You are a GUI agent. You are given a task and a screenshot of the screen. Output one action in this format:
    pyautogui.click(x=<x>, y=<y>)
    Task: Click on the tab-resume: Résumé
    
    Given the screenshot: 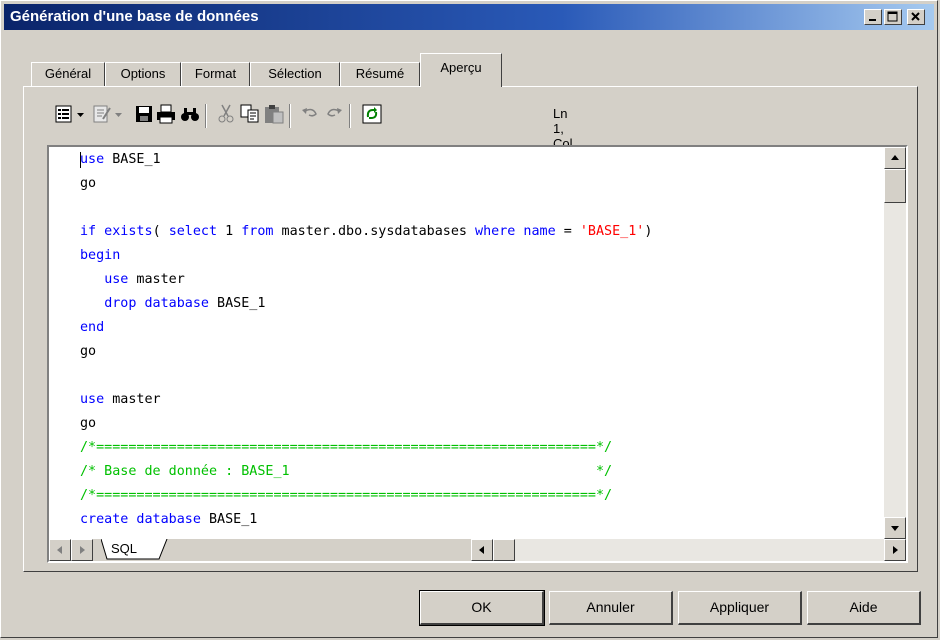 What is the action you would take?
    pyautogui.click(x=380, y=74)
    